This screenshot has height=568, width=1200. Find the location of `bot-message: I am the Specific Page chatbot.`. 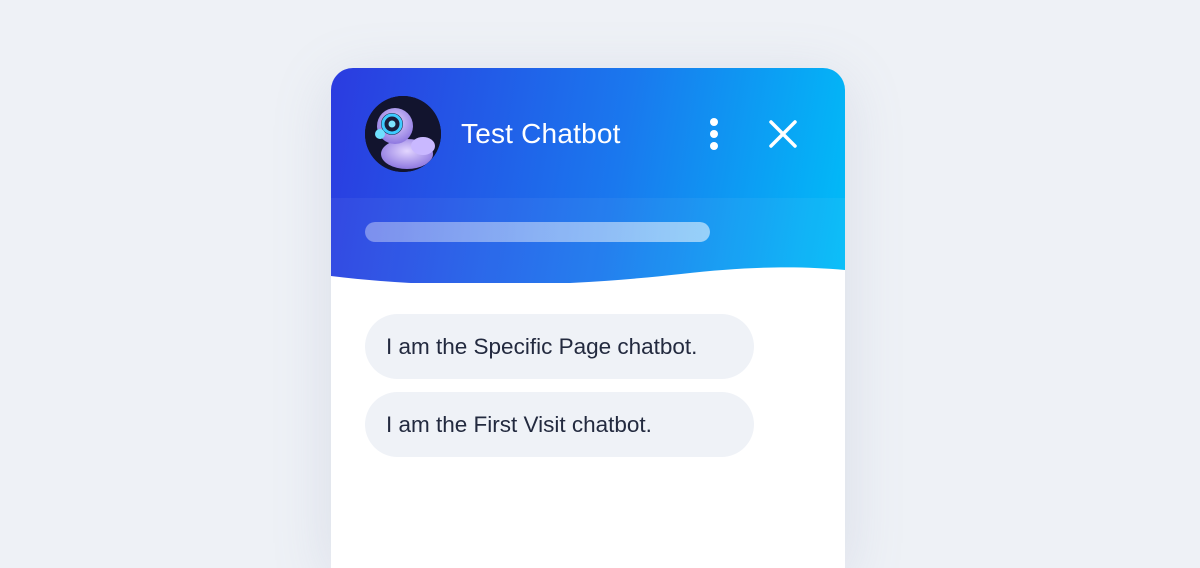

bot-message: I am the Specific Page chatbot. is located at coordinates (559, 346).